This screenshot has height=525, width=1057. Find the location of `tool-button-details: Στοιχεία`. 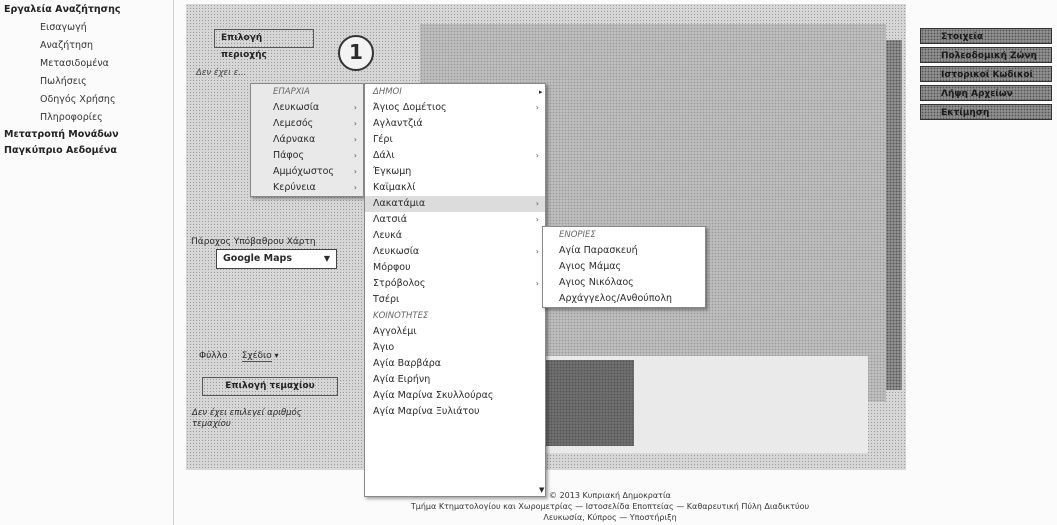

tool-button-details: Στοιχεία is located at coordinates (986, 36).